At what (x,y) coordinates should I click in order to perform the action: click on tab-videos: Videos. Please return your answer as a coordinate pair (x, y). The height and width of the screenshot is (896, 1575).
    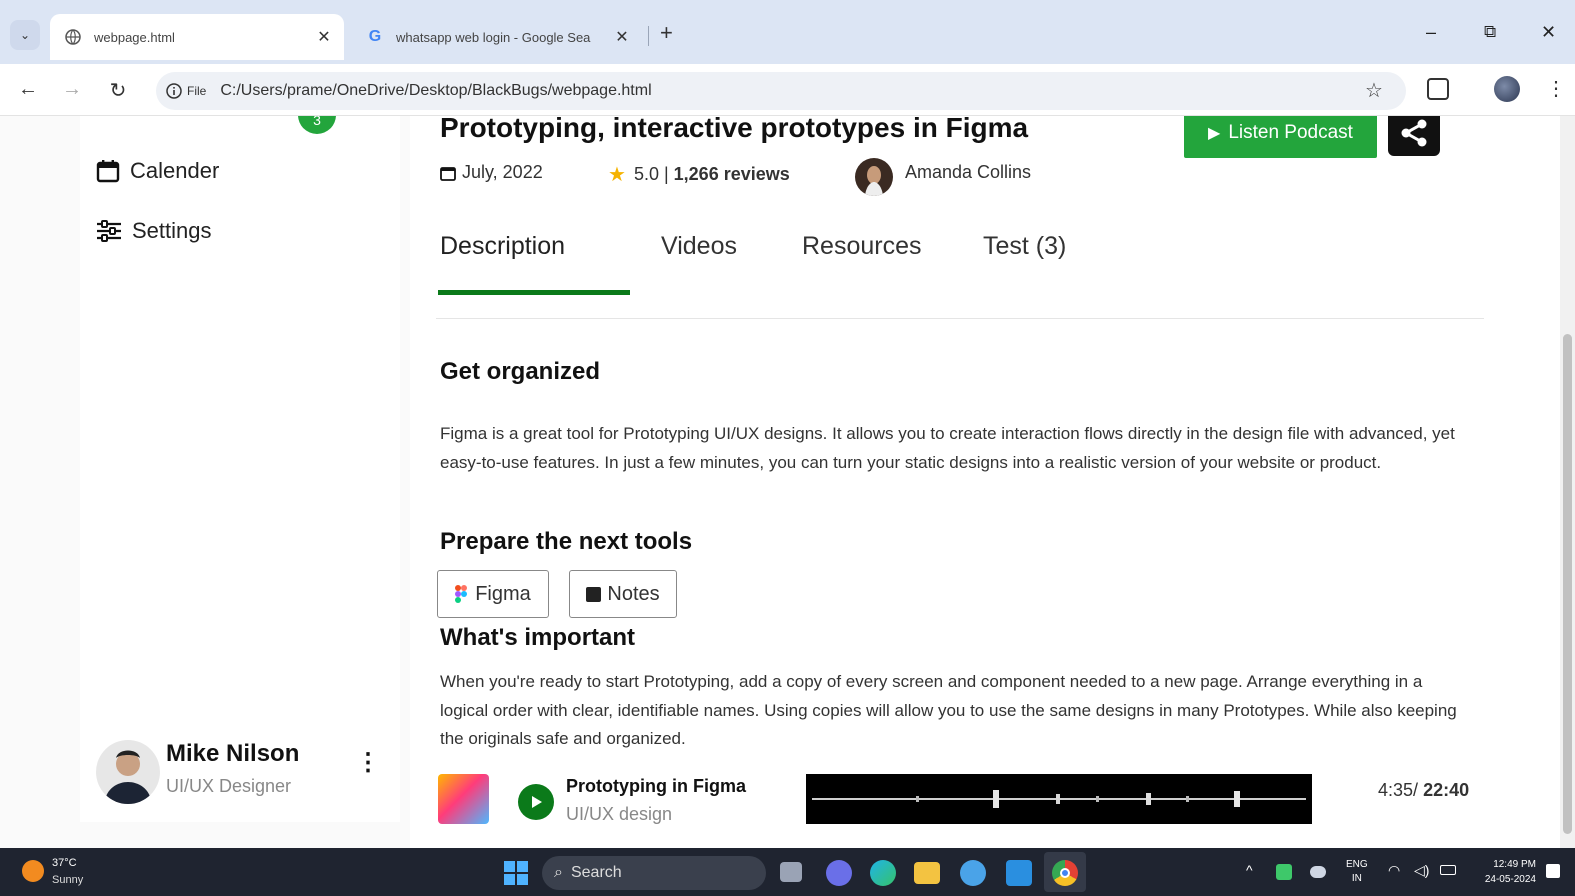
    Looking at the image, I should click on (699, 246).